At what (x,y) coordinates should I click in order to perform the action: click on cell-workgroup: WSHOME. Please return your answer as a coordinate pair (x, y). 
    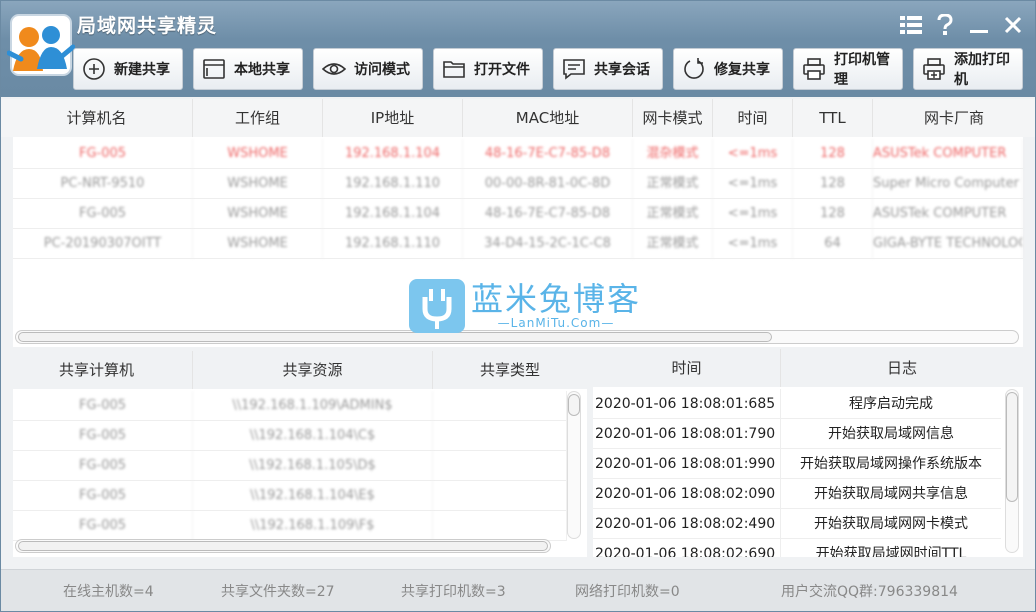
    Looking at the image, I should click on (258, 154).